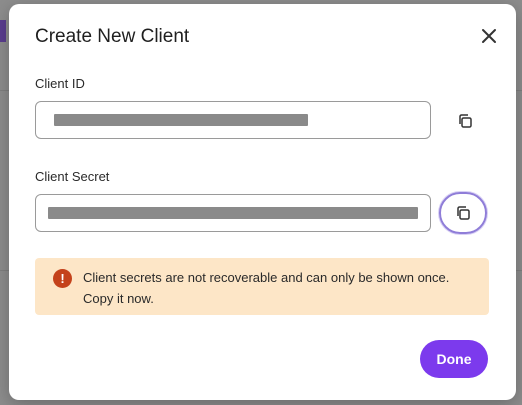 Image resolution: width=522 pixels, height=405 pixels. I want to click on done-button: Done, so click(454, 359).